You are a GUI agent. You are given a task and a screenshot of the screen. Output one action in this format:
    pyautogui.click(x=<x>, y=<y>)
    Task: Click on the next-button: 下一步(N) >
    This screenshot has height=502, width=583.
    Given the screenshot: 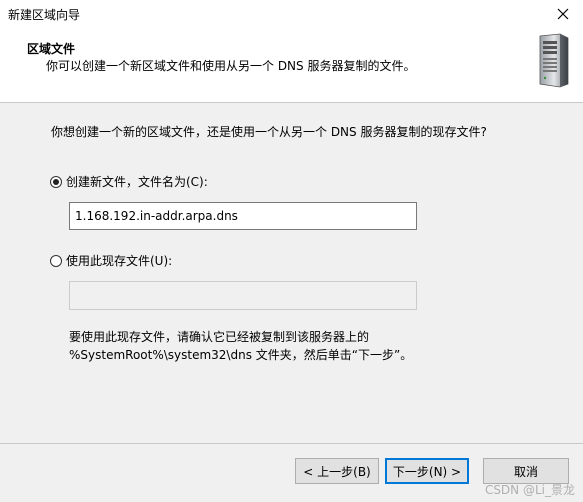 What is the action you would take?
    pyautogui.click(x=427, y=471)
    